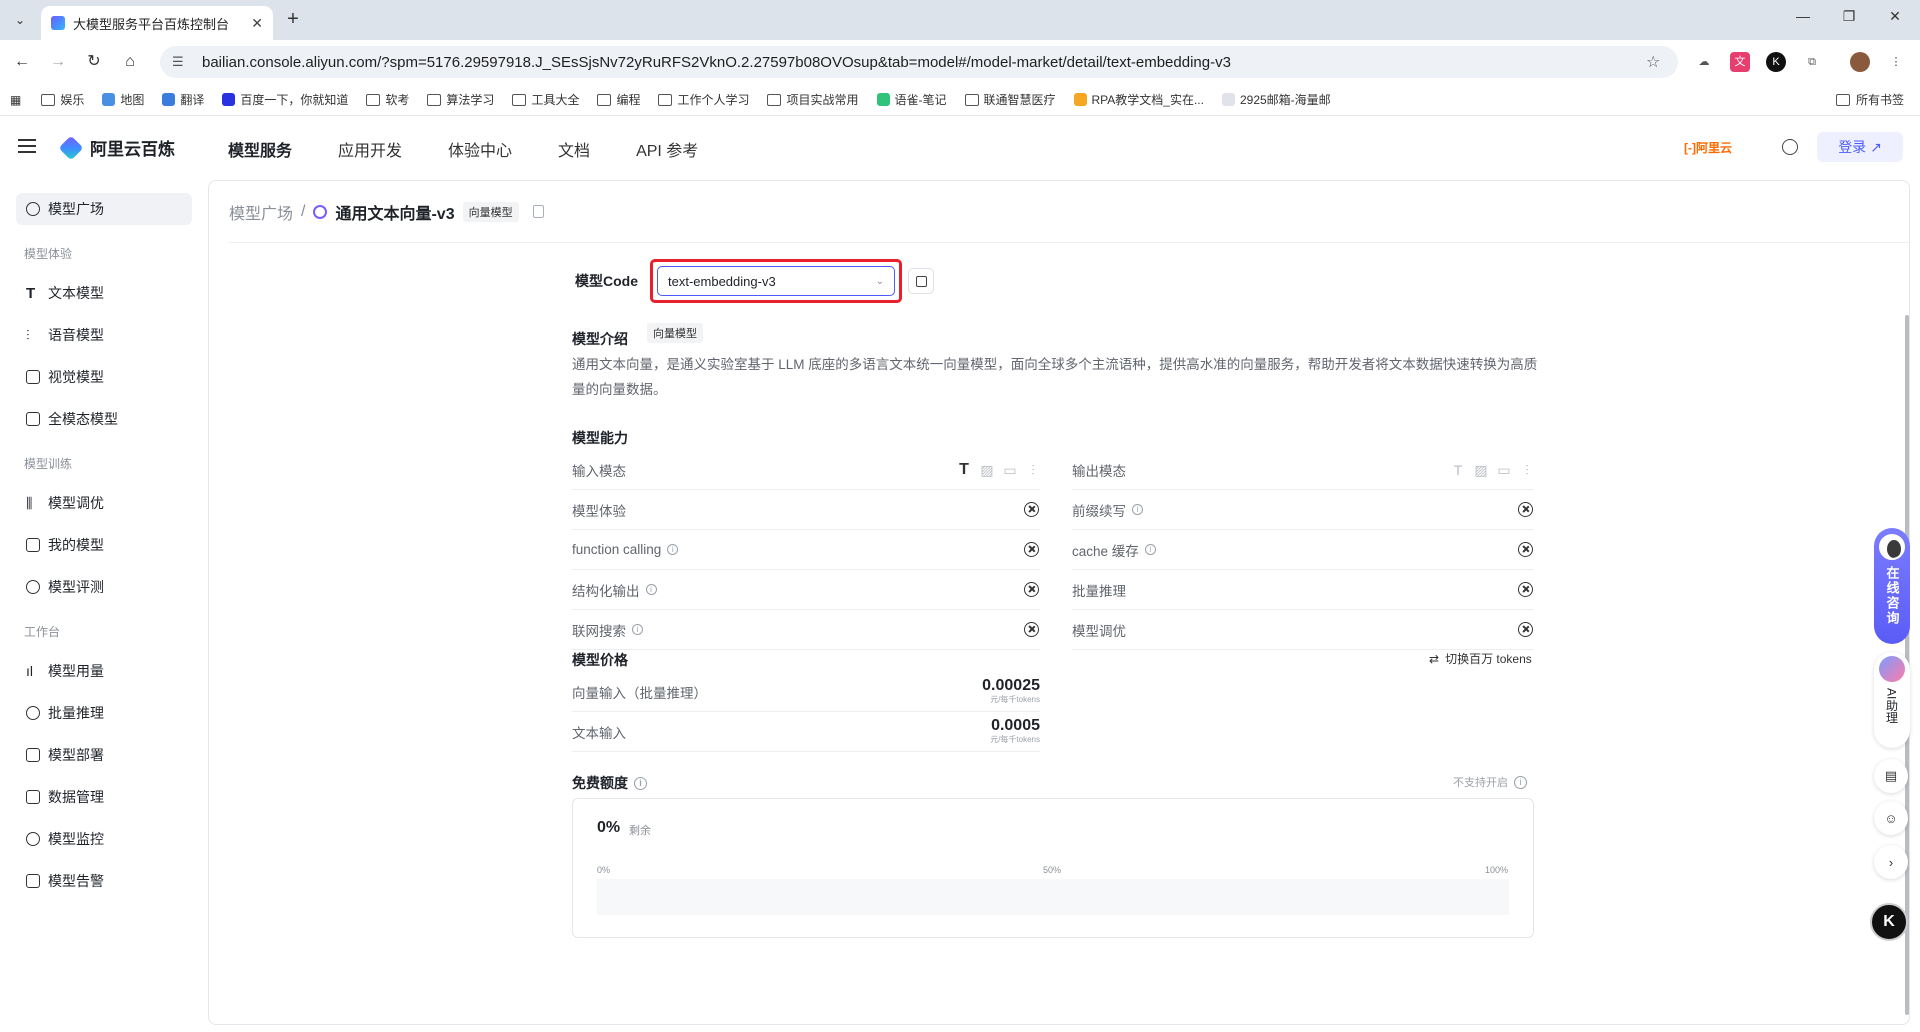 This screenshot has width=1920, height=1032. Describe the element at coordinates (104, 377) in the screenshot. I see `sidebar-item-vision-model: 视觉模型` at that location.